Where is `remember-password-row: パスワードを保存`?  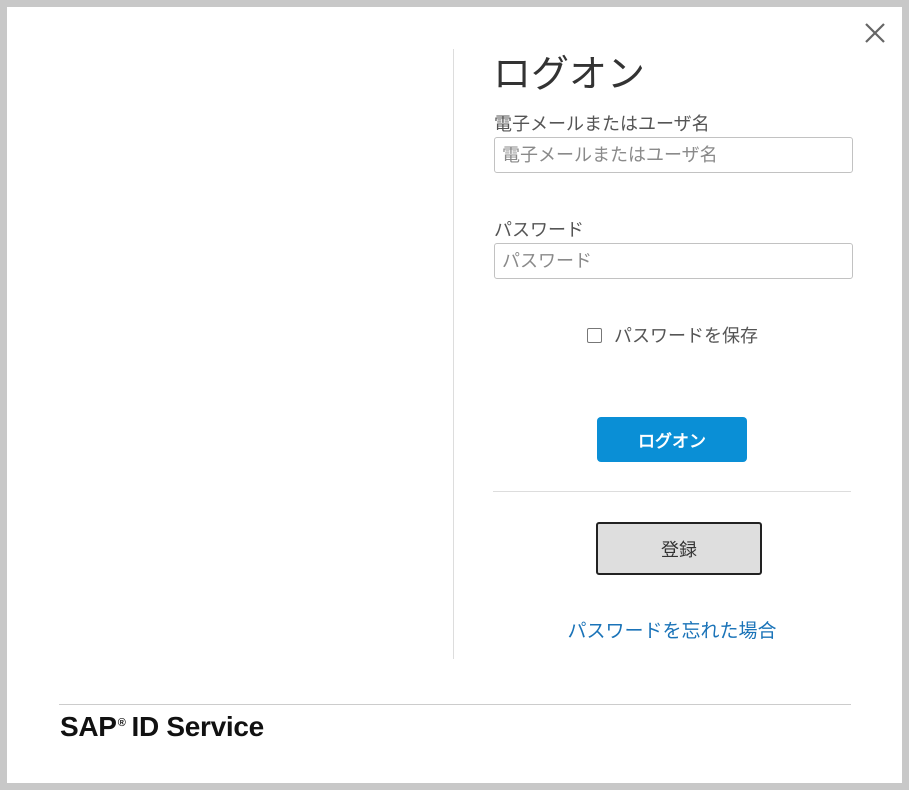 remember-password-row: パスワードを保存 is located at coordinates (672, 335).